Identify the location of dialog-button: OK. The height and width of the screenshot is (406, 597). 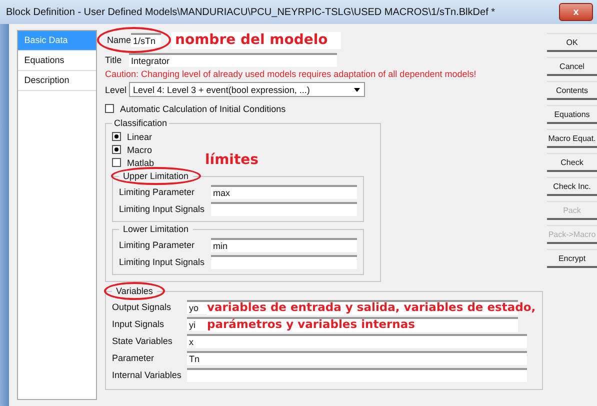
(572, 42).